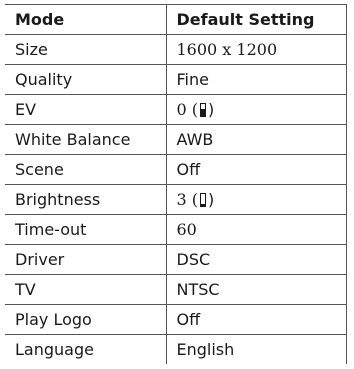  What do you see at coordinates (256, 289) in the screenshot?
I see `default-cell-tv: NTSC` at bounding box center [256, 289].